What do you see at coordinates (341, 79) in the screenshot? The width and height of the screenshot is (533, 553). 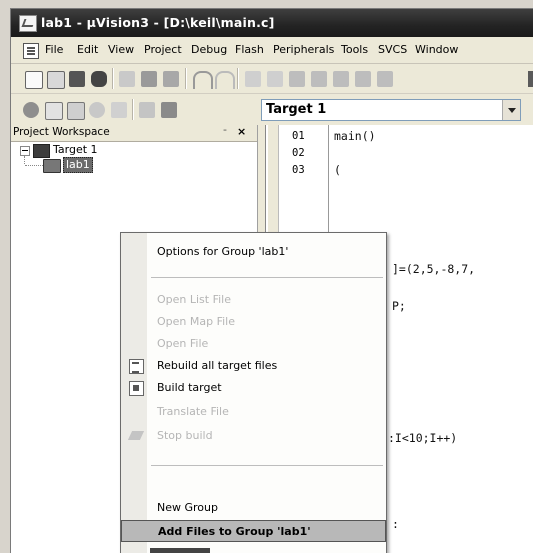 I see `bookmark-next-icon` at bounding box center [341, 79].